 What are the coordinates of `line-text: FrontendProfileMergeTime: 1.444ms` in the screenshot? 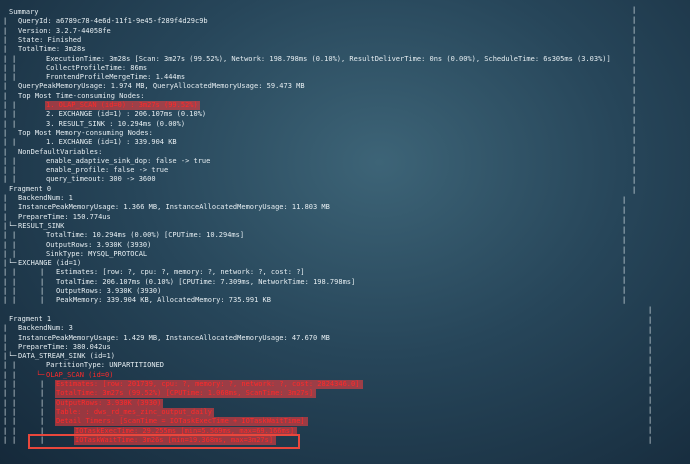 It's located at (115, 77).